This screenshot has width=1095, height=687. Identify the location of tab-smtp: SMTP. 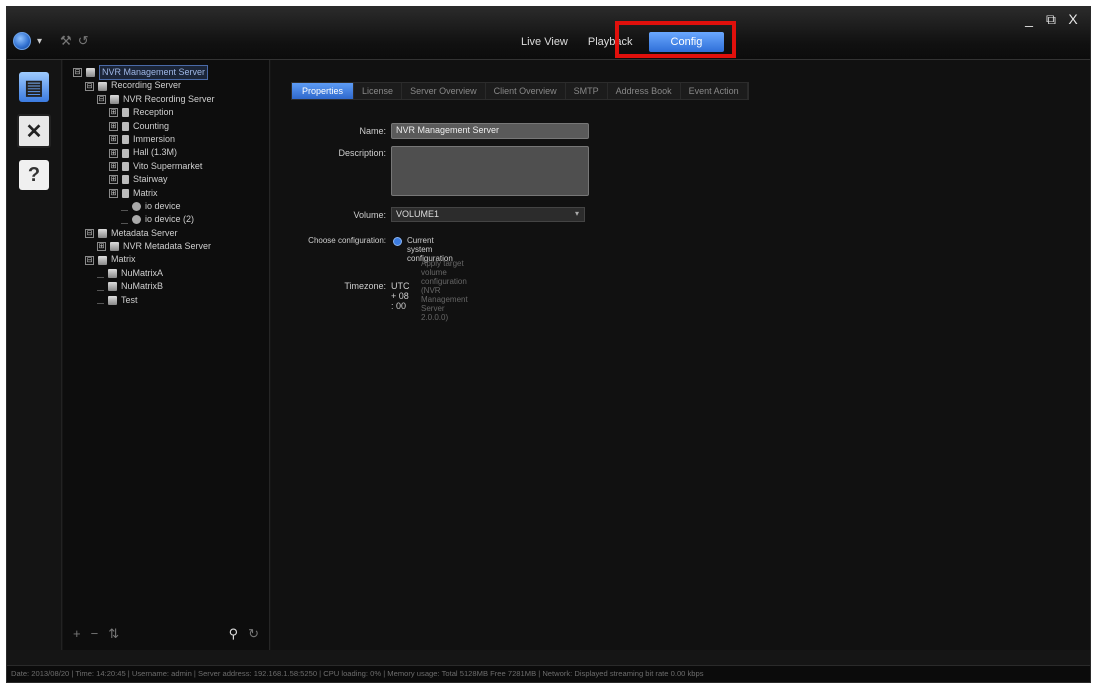
(587, 91).